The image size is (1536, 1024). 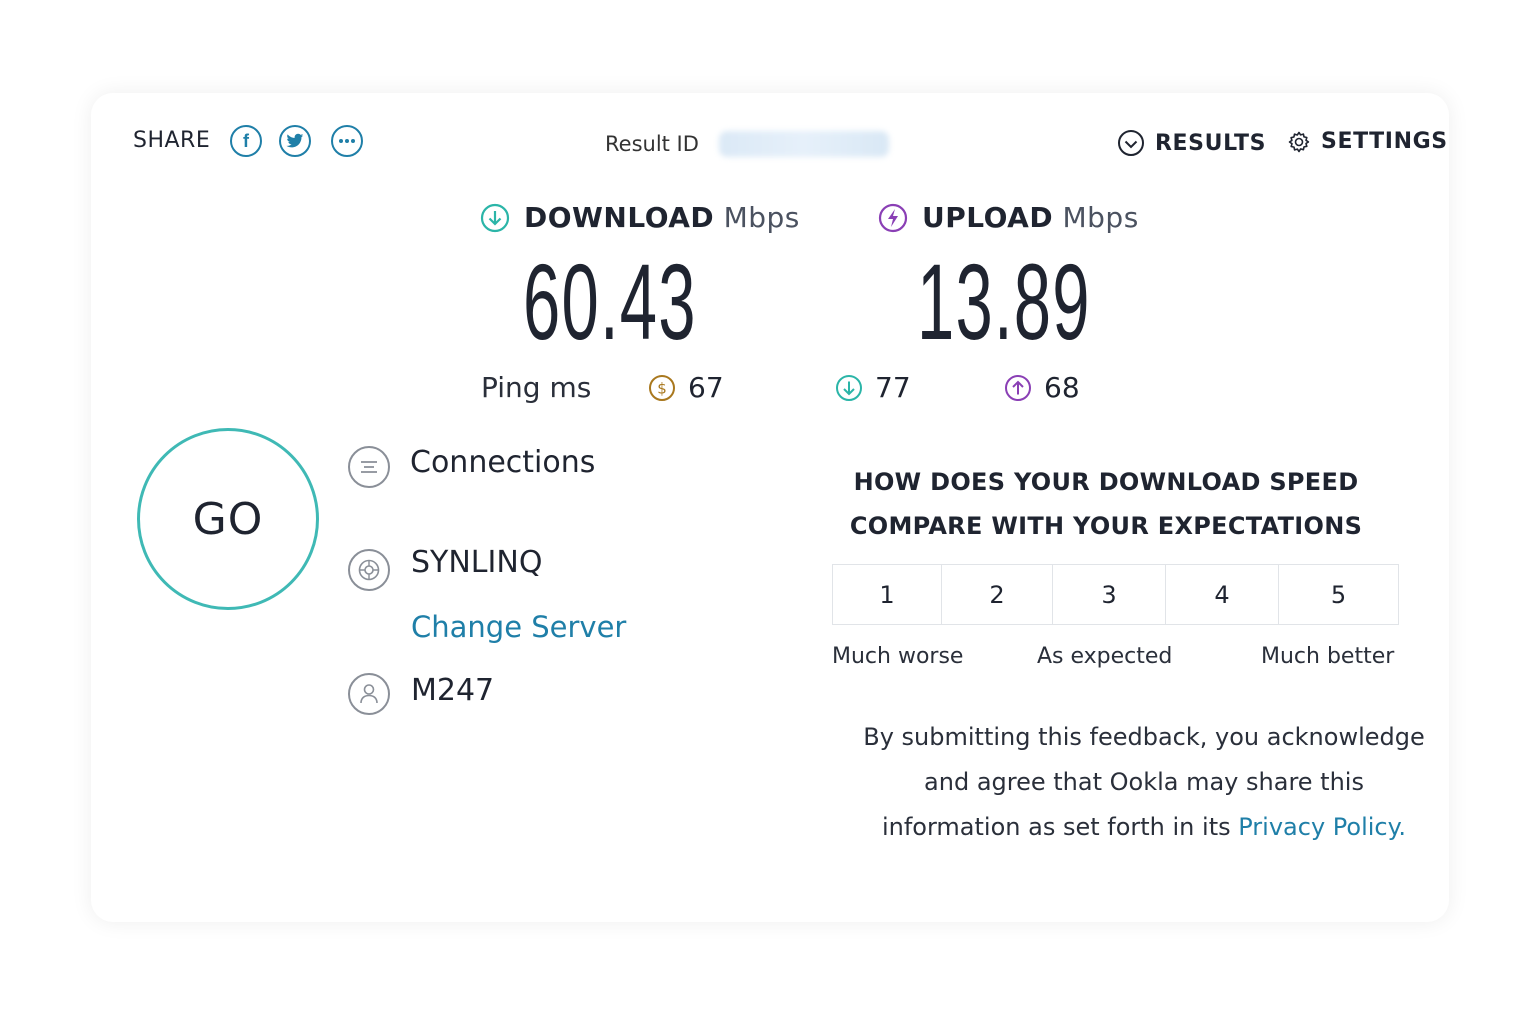 I want to click on ping-idle-icon: $, so click(x=662, y=387).